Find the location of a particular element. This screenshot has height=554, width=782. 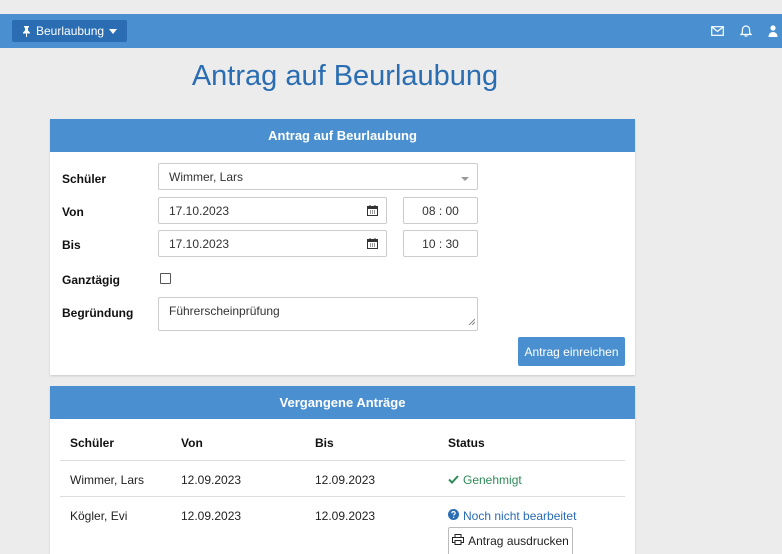

resize-handle-icon is located at coordinates (471, 321).